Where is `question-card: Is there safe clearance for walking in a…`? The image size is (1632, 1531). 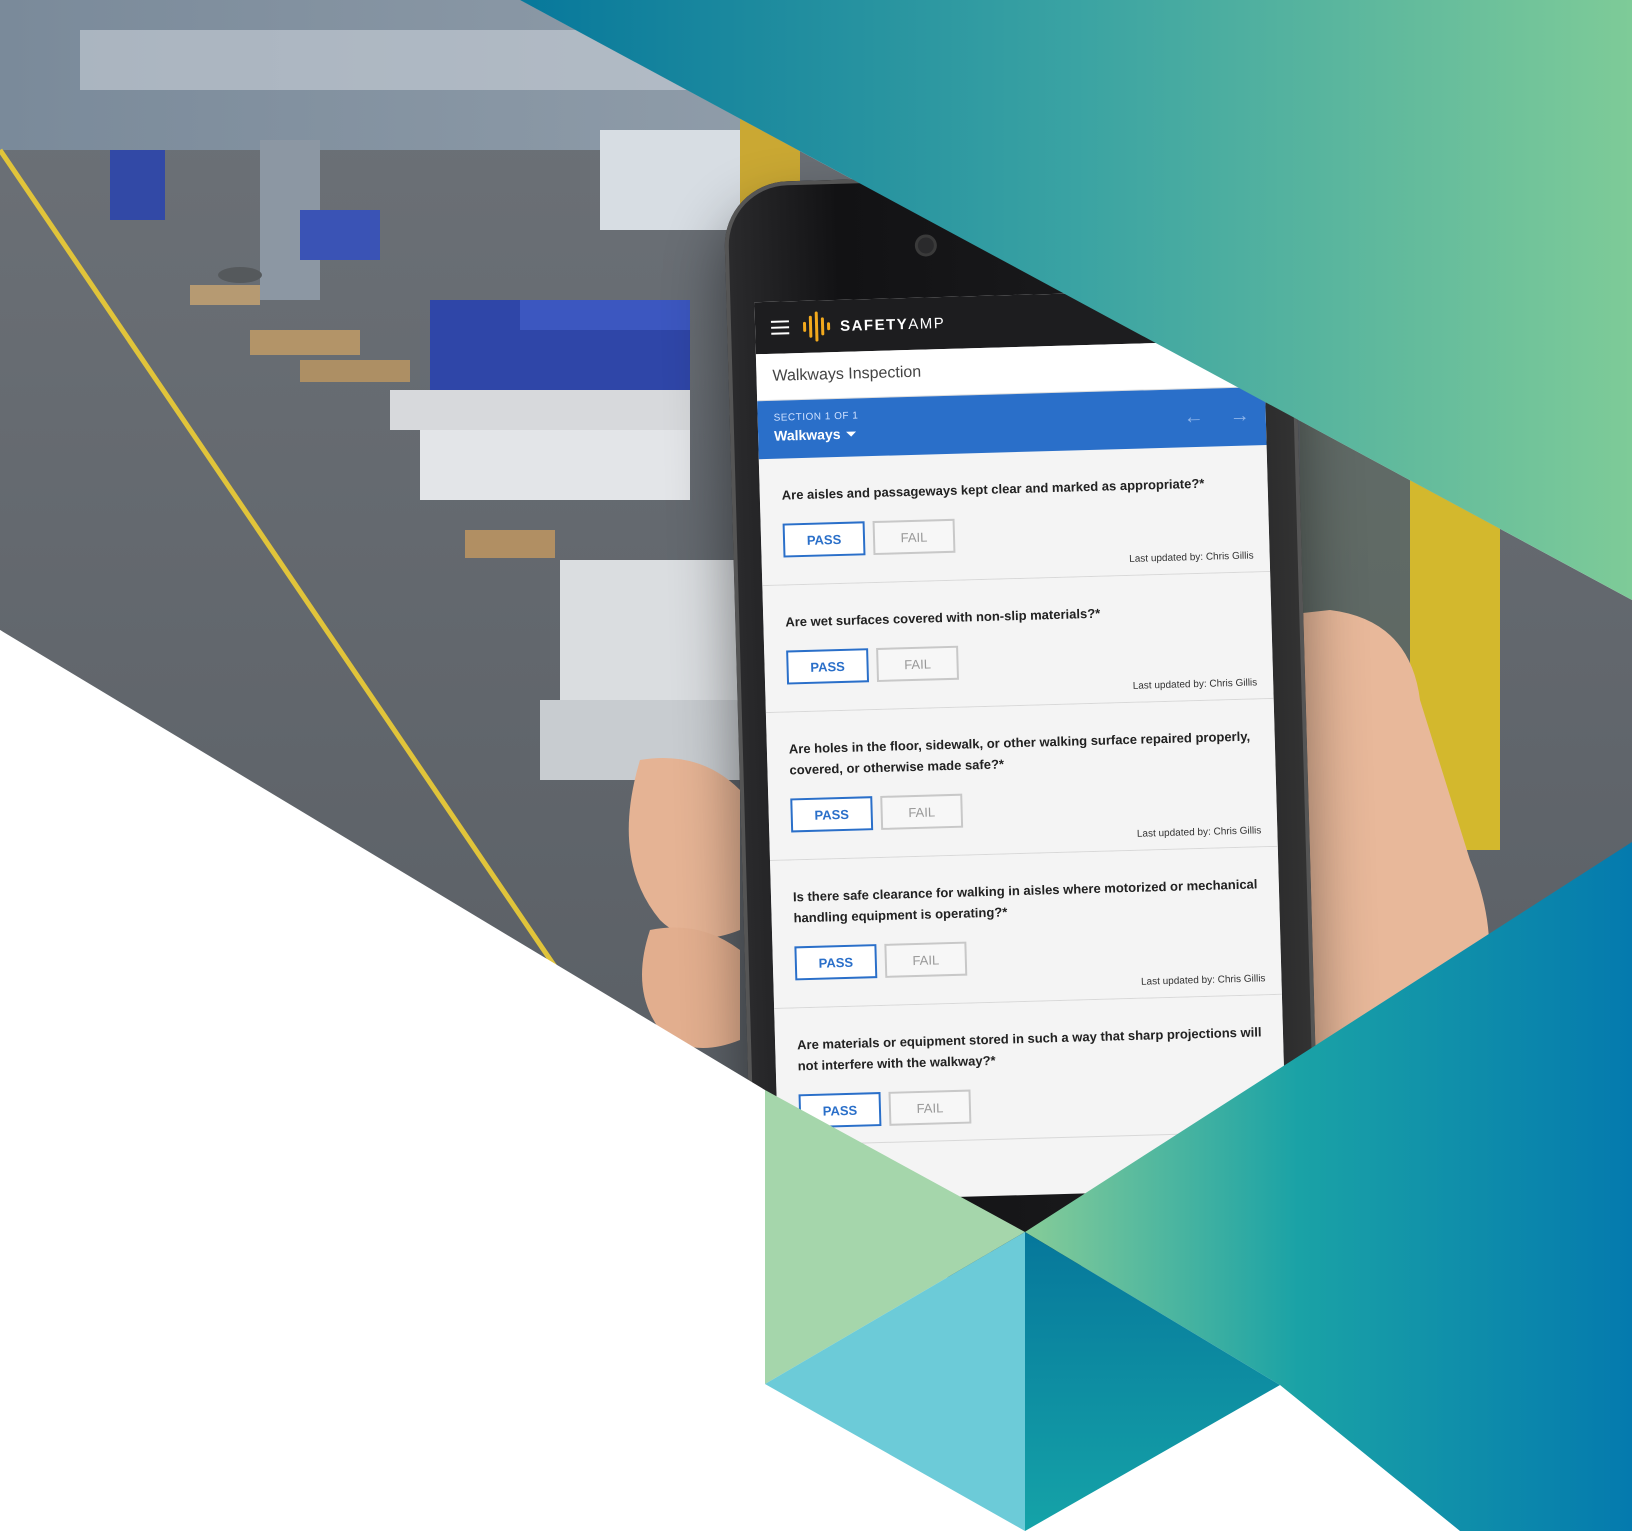 question-card: Is there safe clearance for walking in a… is located at coordinates (1025, 927).